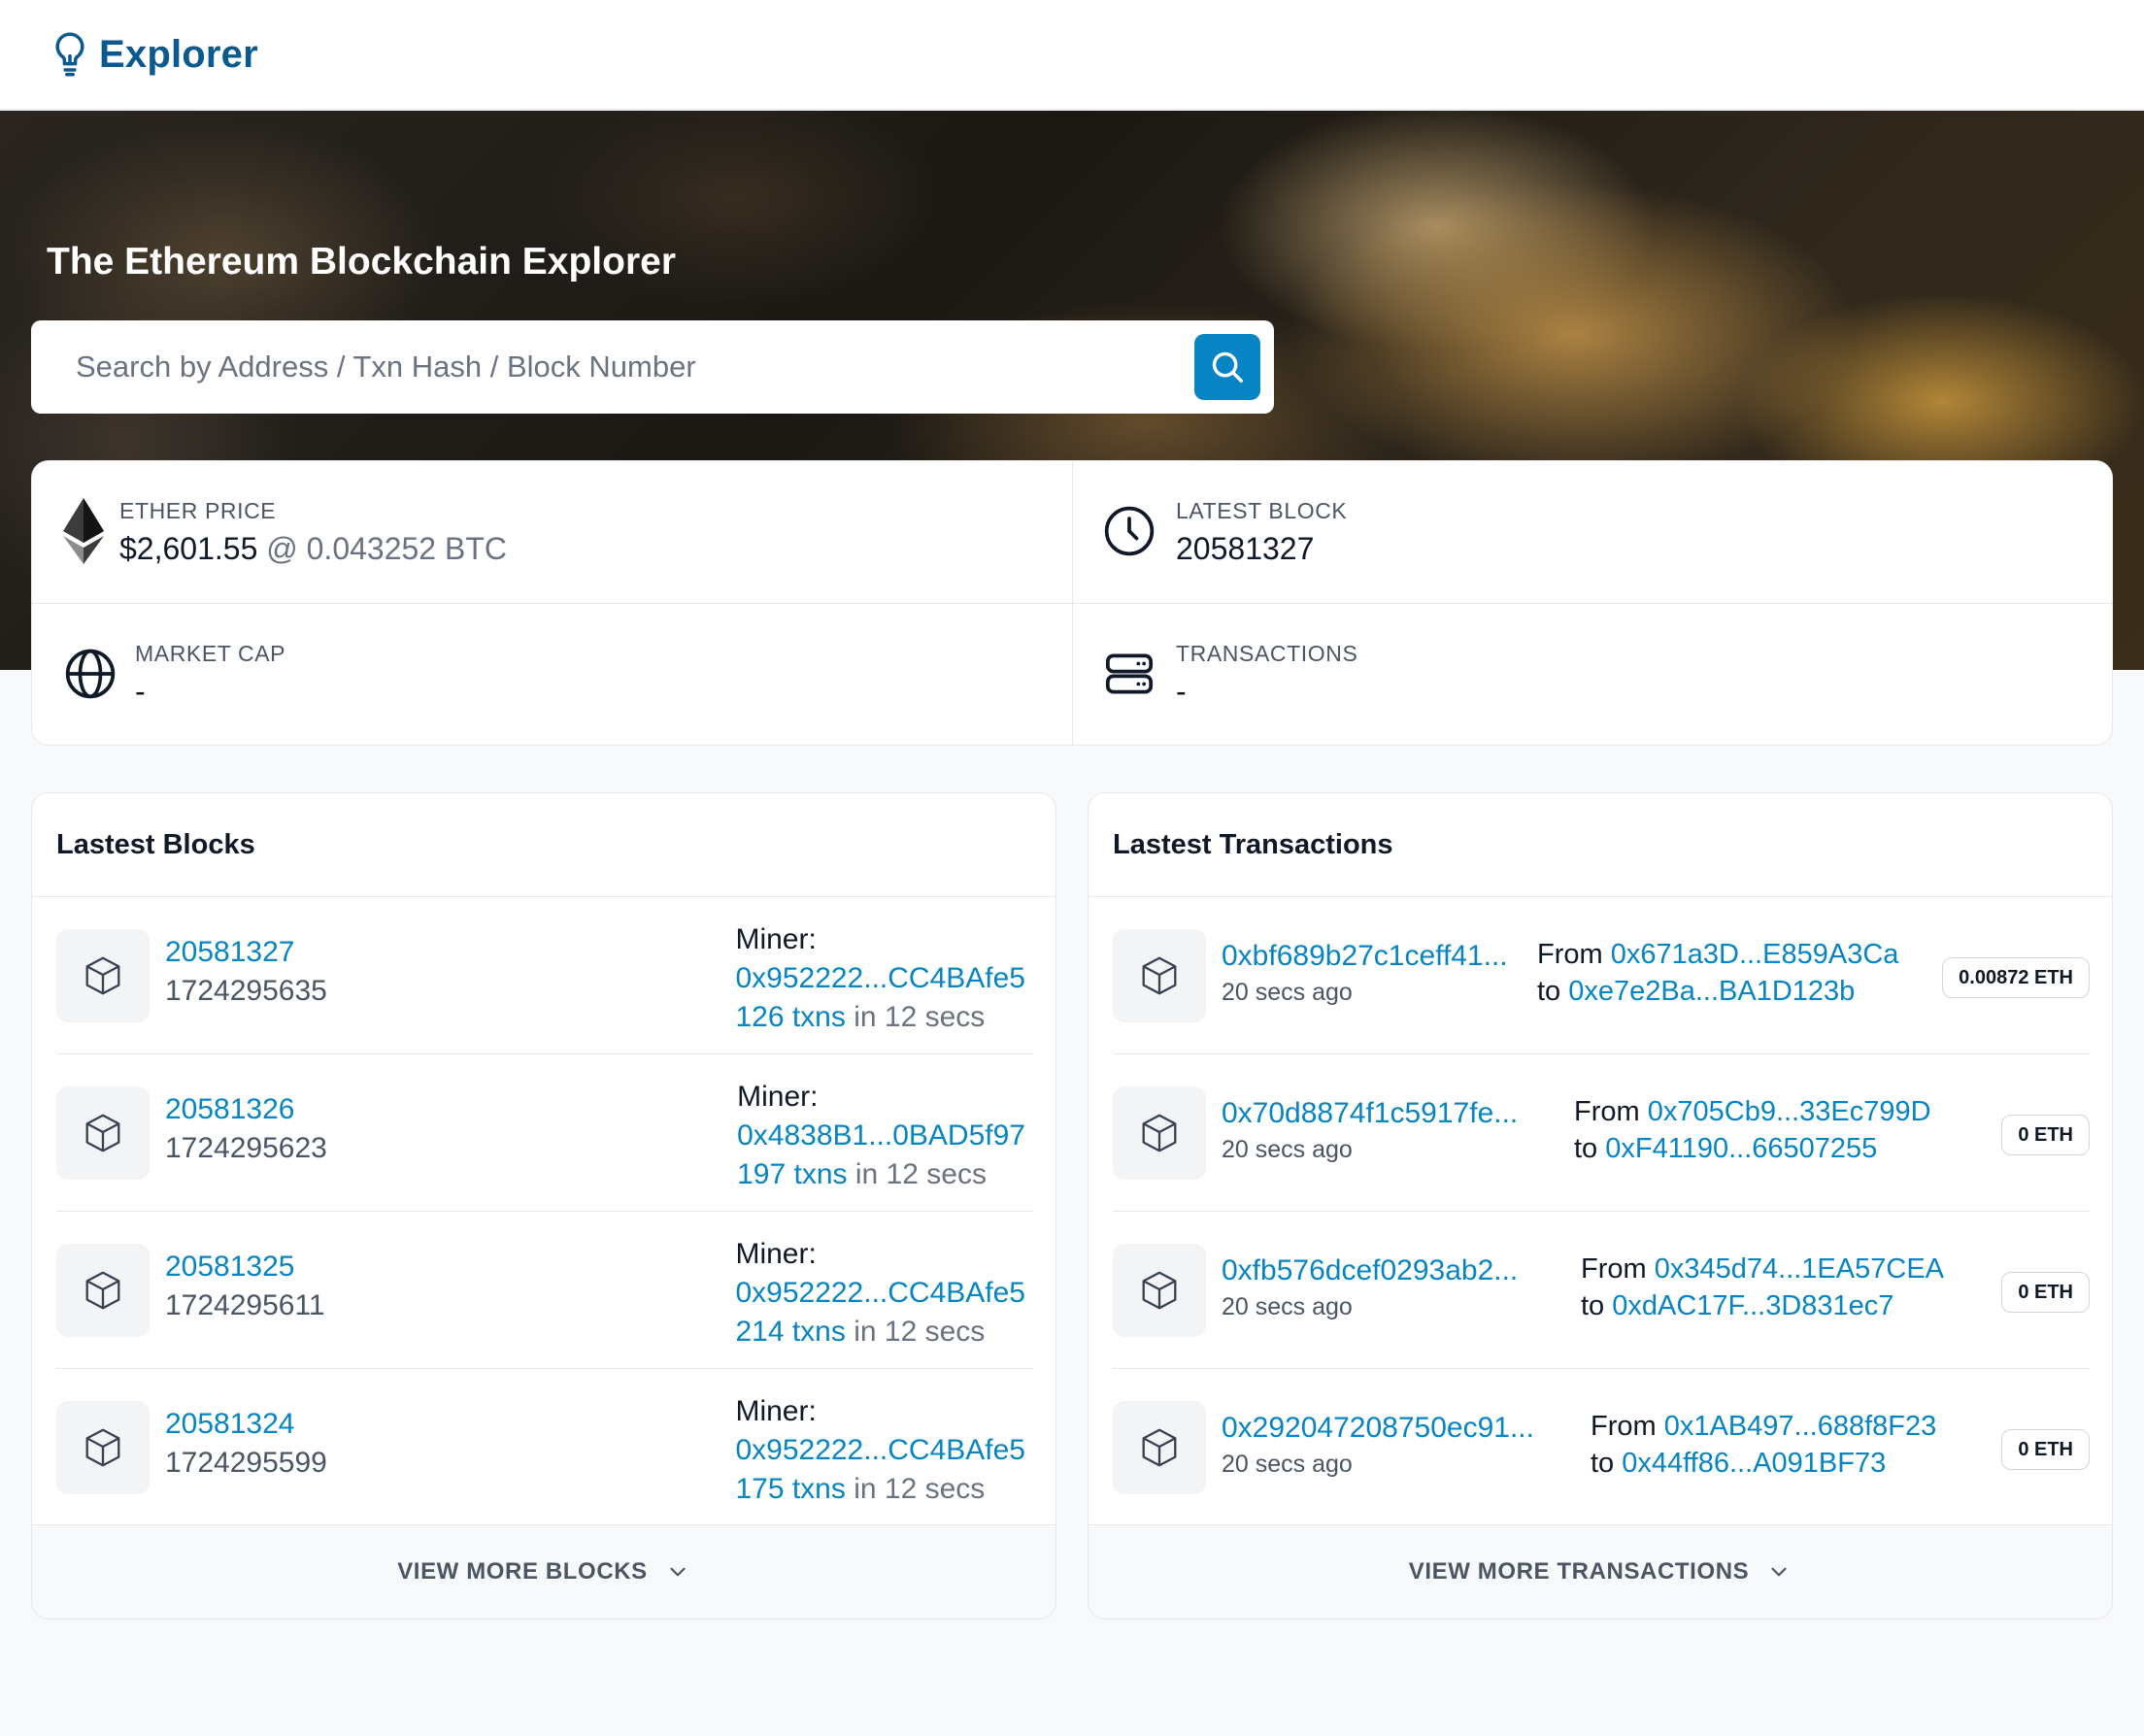 The image size is (2144, 1736). Describe the element at coordinates (790, 1017) in the screenshot. I see `block-txns-link: 126 txns` at that location.